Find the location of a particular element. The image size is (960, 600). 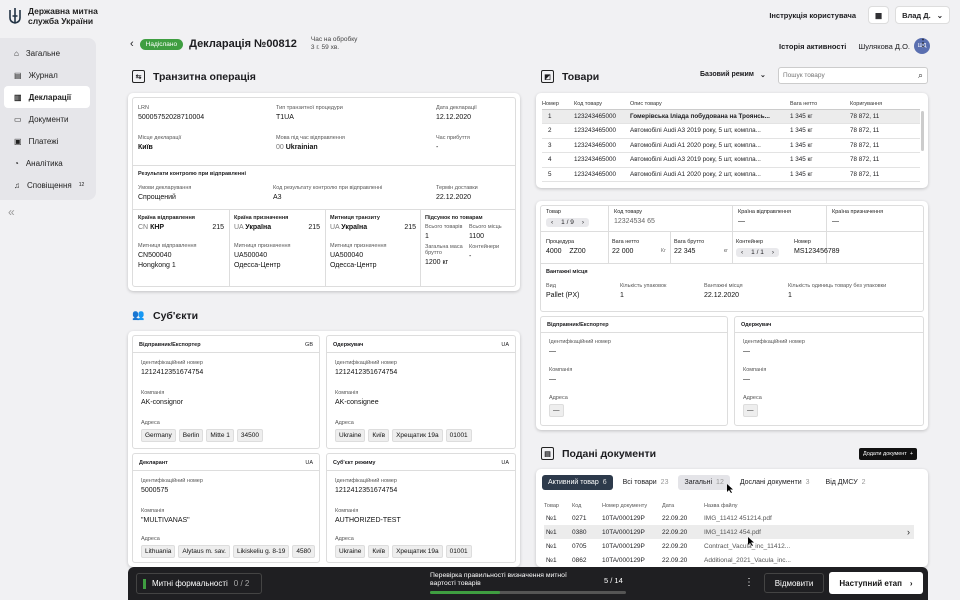

tab-general: Загальні 12 is located at coordinates (704, 482).